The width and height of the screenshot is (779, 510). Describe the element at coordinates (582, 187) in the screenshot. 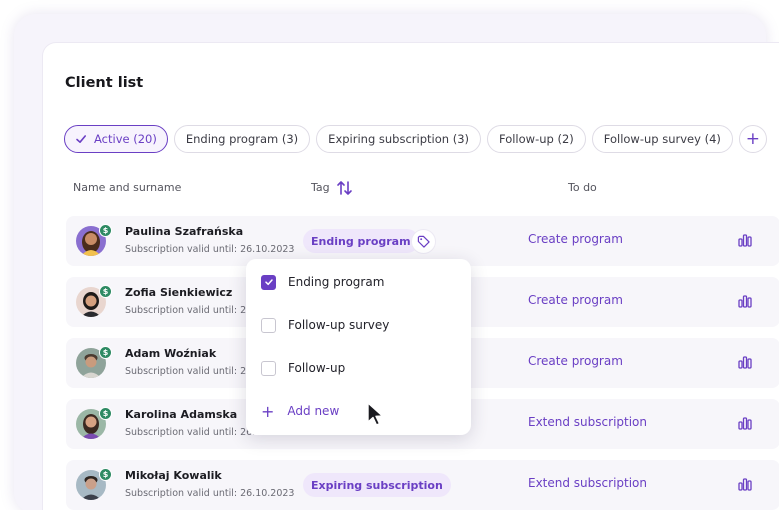

I see `column-header-todo: To do` at that location.